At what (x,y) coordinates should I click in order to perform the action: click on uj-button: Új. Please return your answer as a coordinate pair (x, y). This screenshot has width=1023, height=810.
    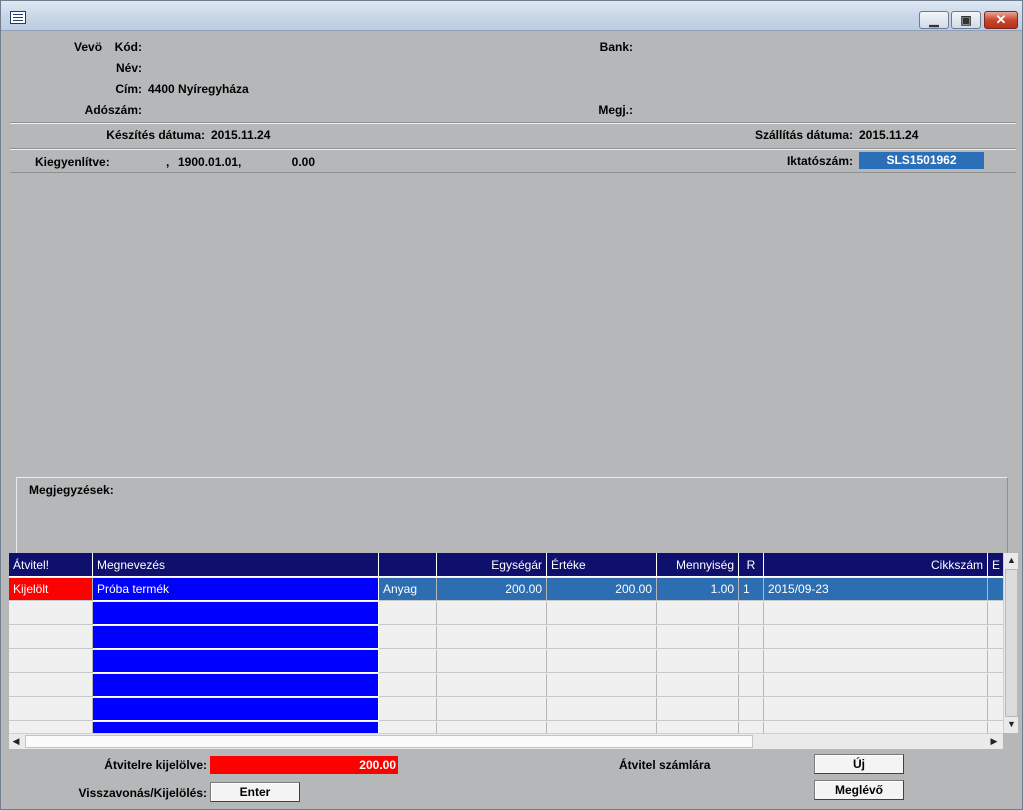
    Looking at the image, I should click on (859, 764).